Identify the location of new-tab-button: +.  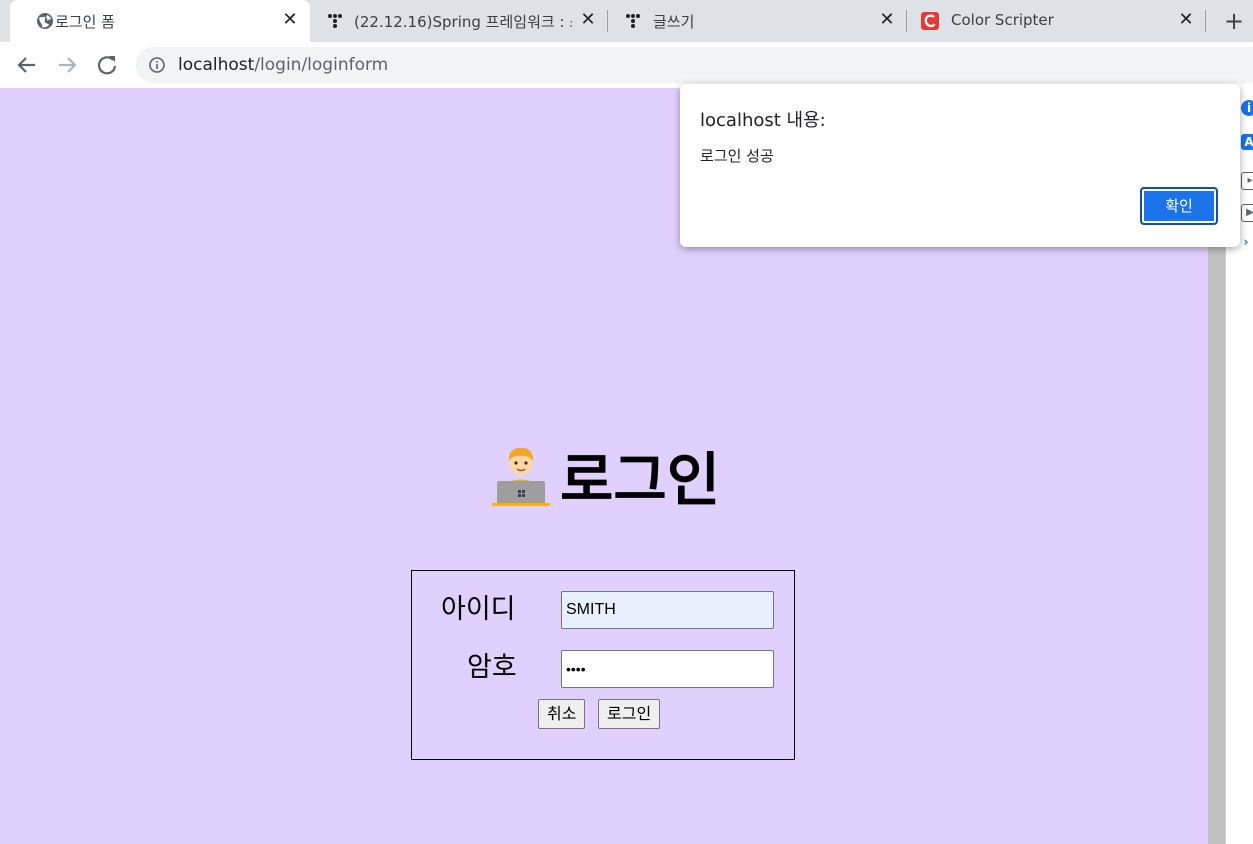
(1234, 21).